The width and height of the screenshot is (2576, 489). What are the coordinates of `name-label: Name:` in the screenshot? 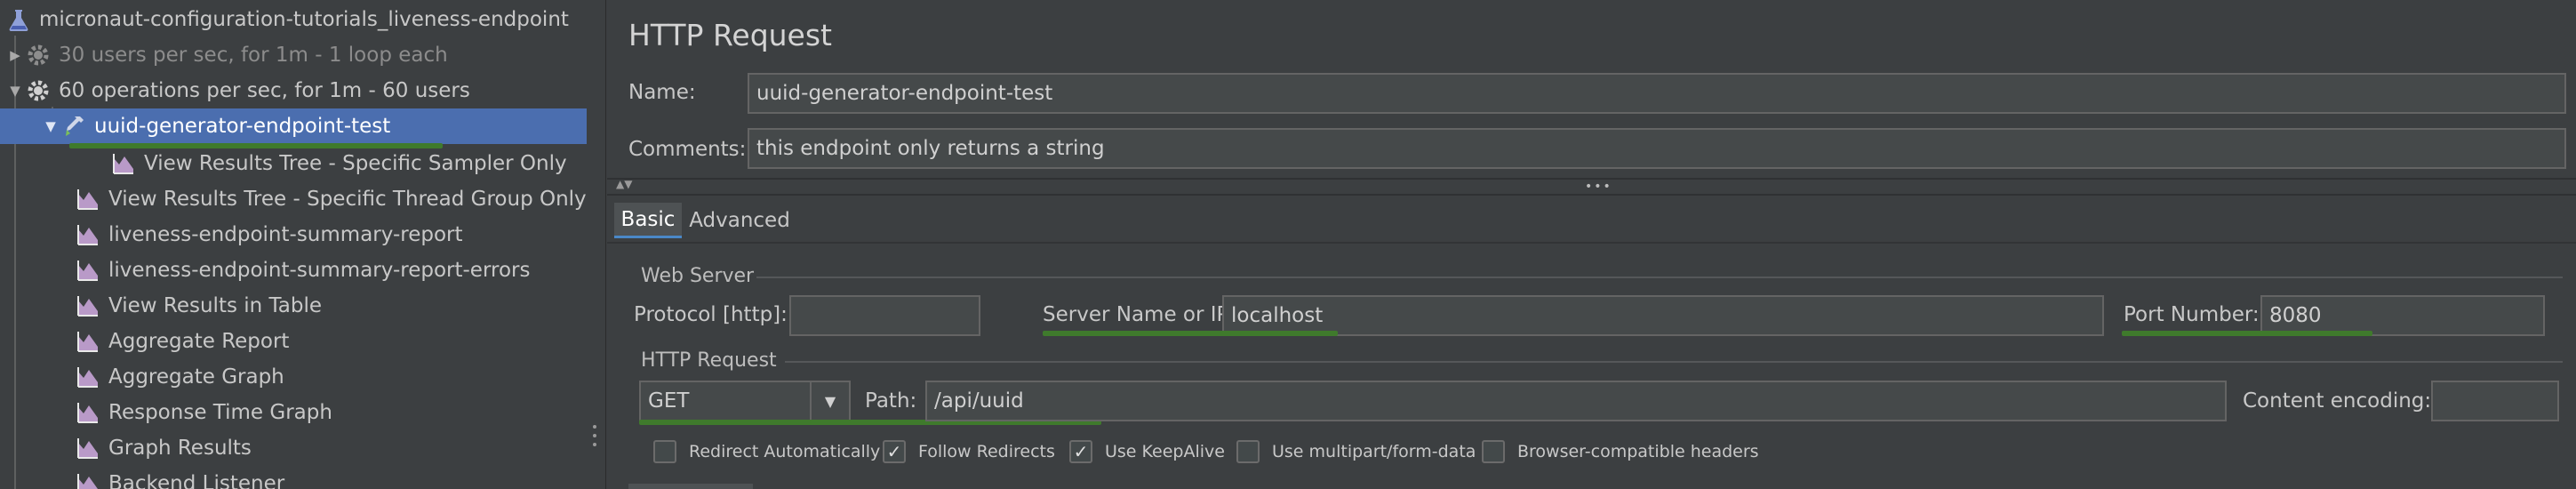 It's located at (662, 92).